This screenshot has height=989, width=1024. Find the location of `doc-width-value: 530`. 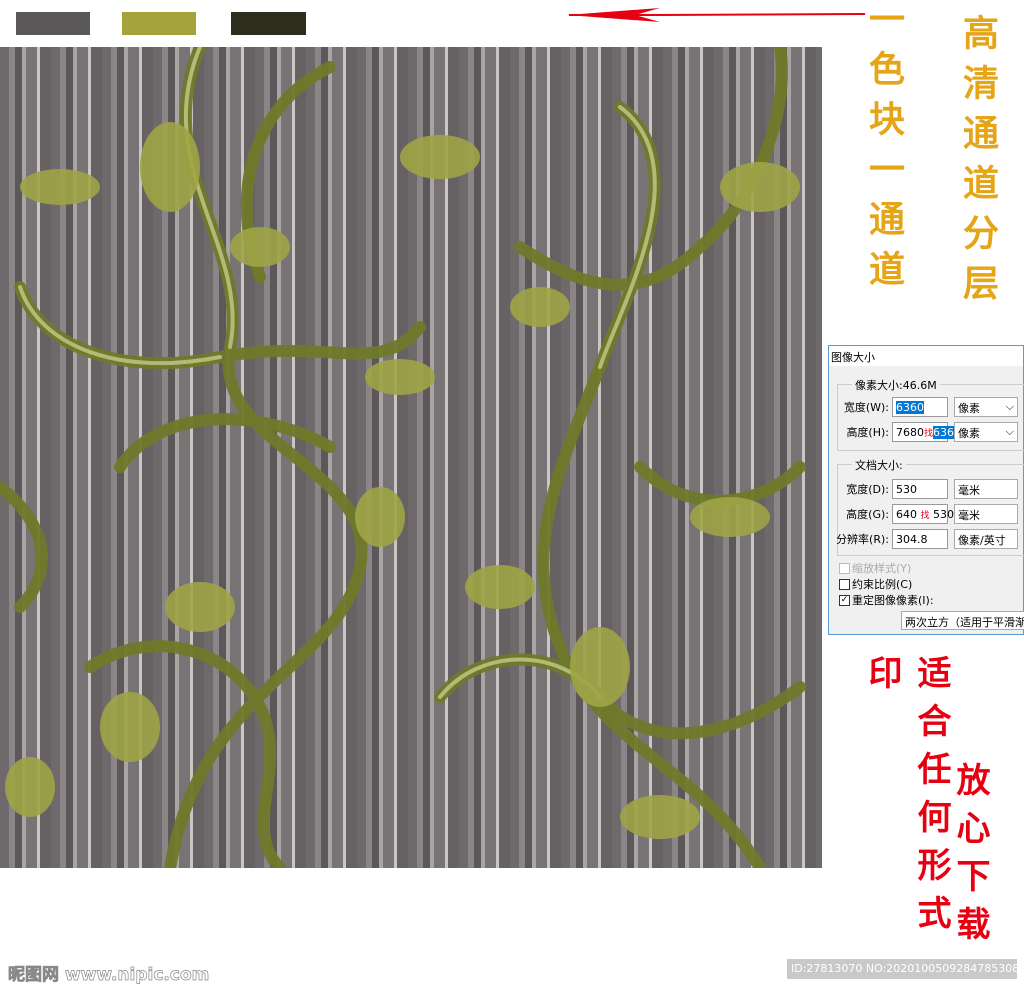

doc-width-value: 530 is located at coordinates (906, 489).